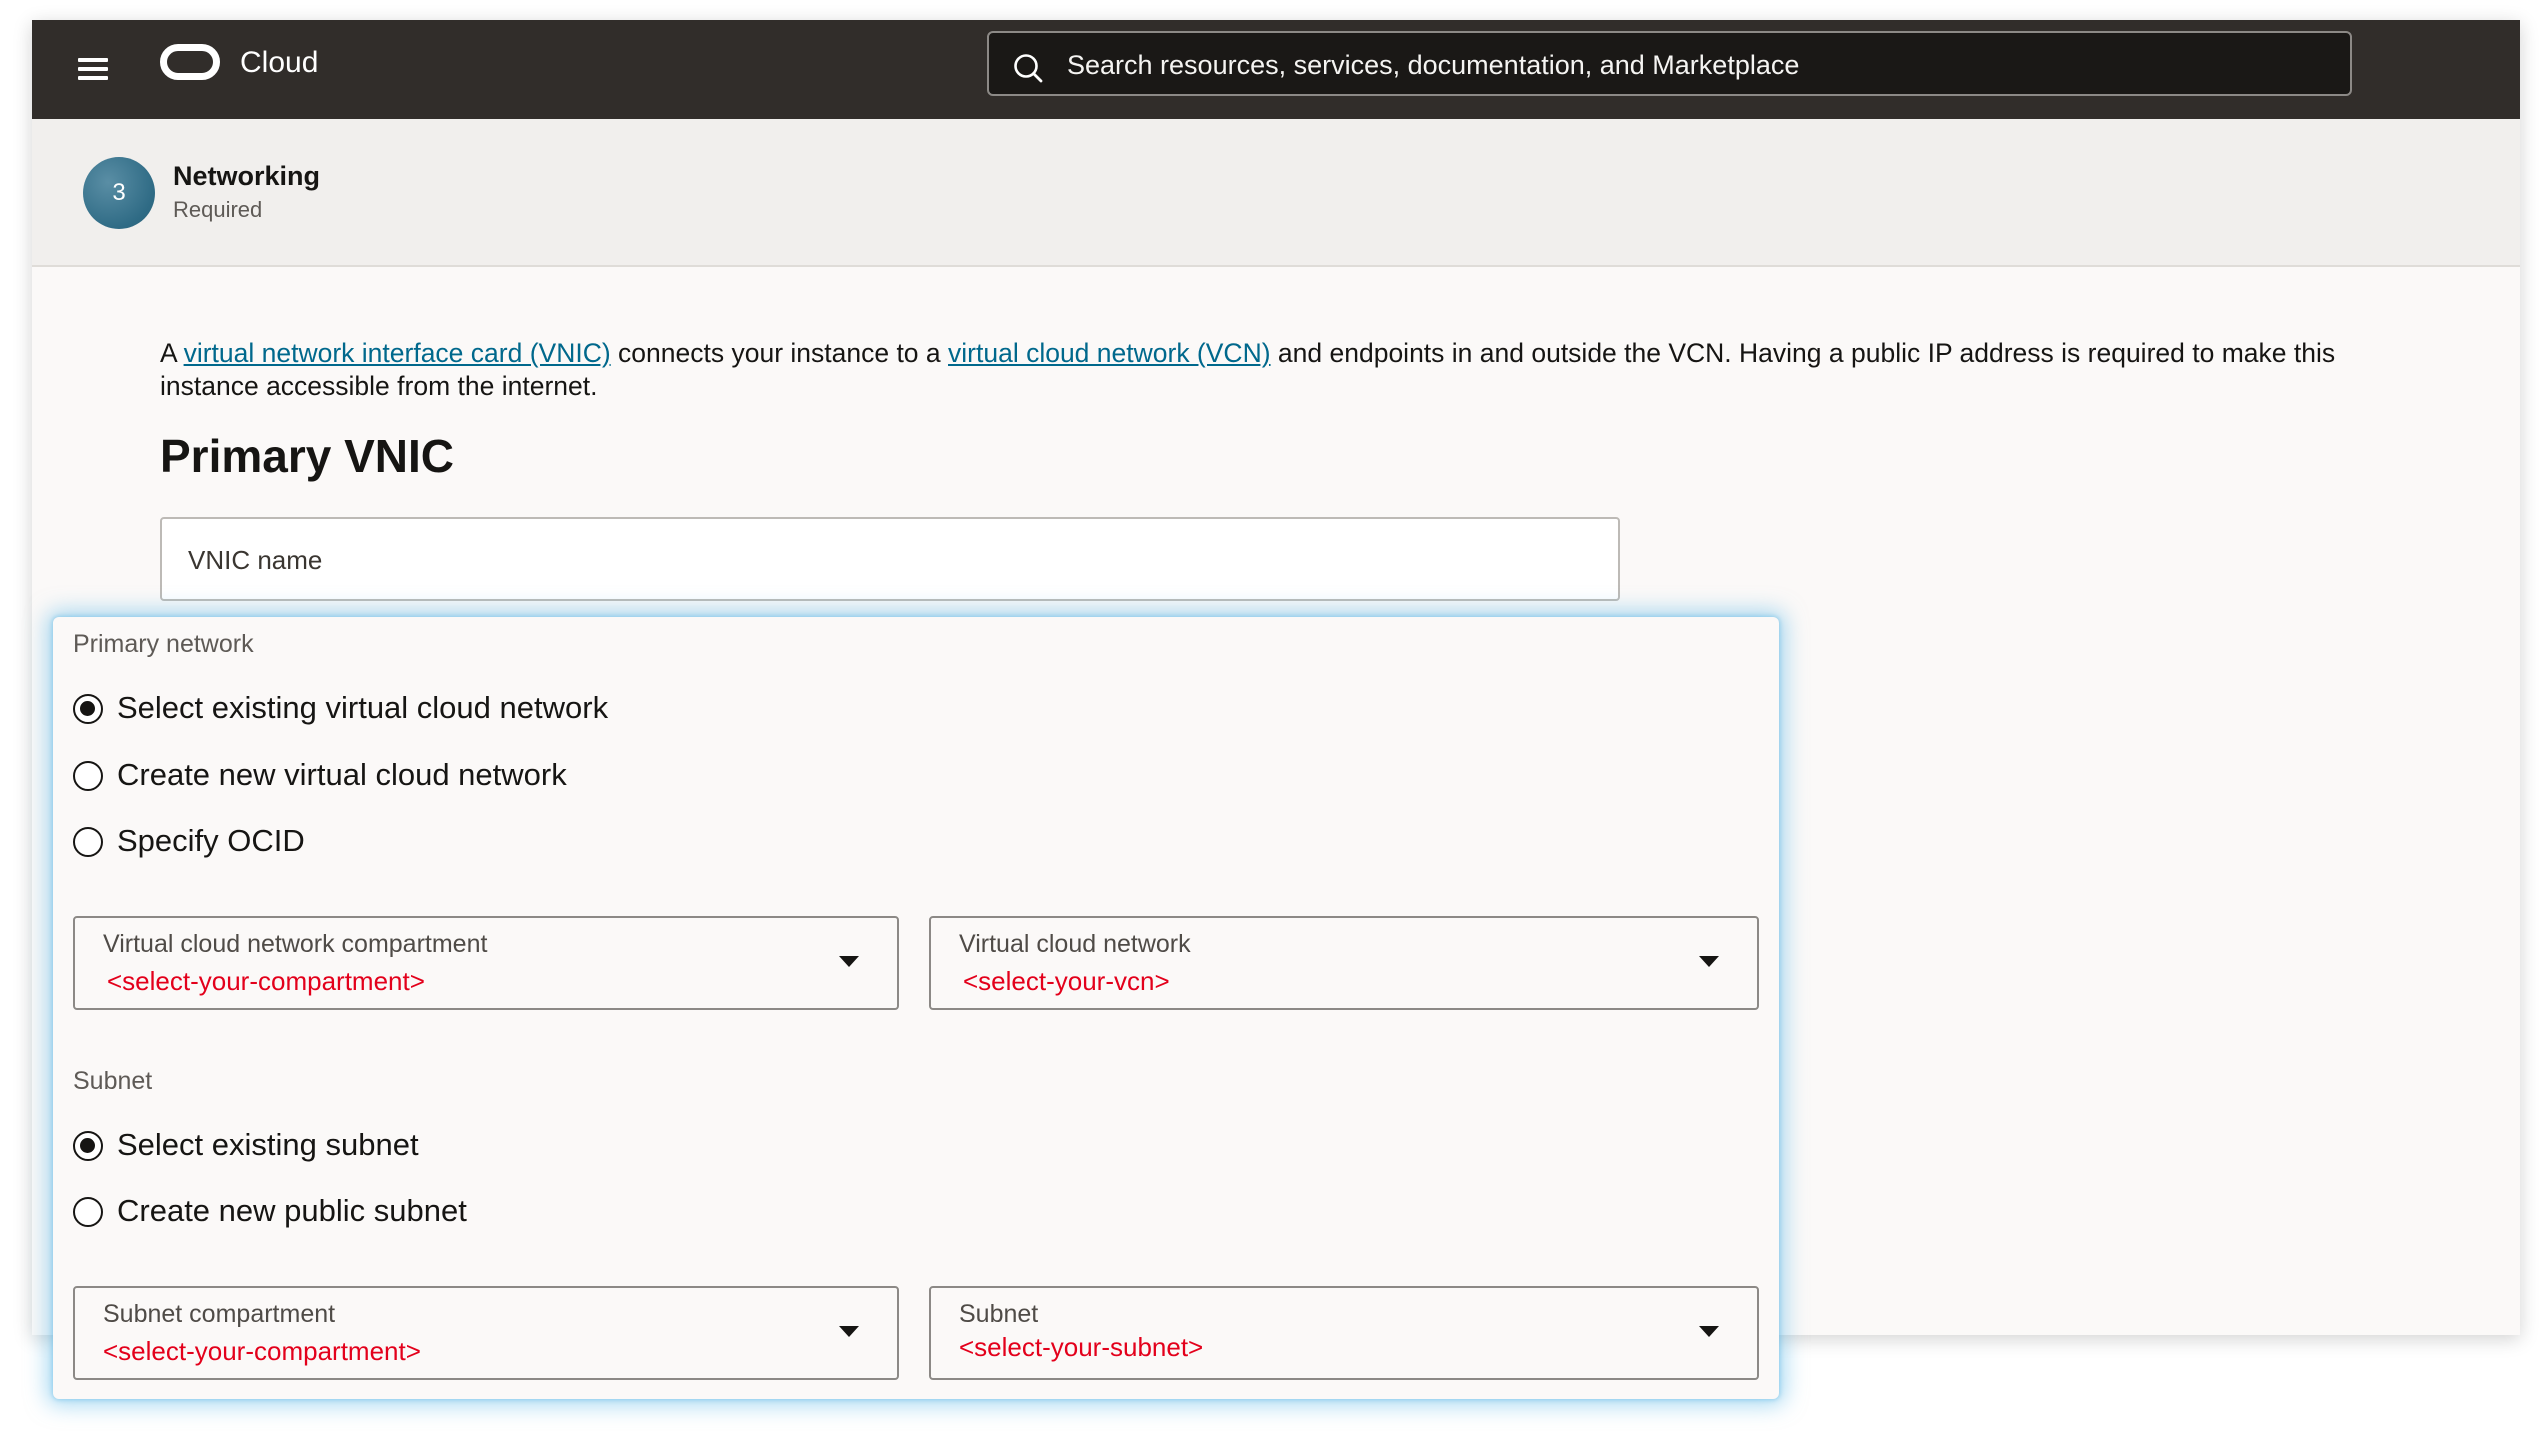  What do you see at coordinates (1344, 1333) in the screenshot?
I see `subnet-select: Subnet <select-your-subnet>` at bounding box center [1344, 1333].